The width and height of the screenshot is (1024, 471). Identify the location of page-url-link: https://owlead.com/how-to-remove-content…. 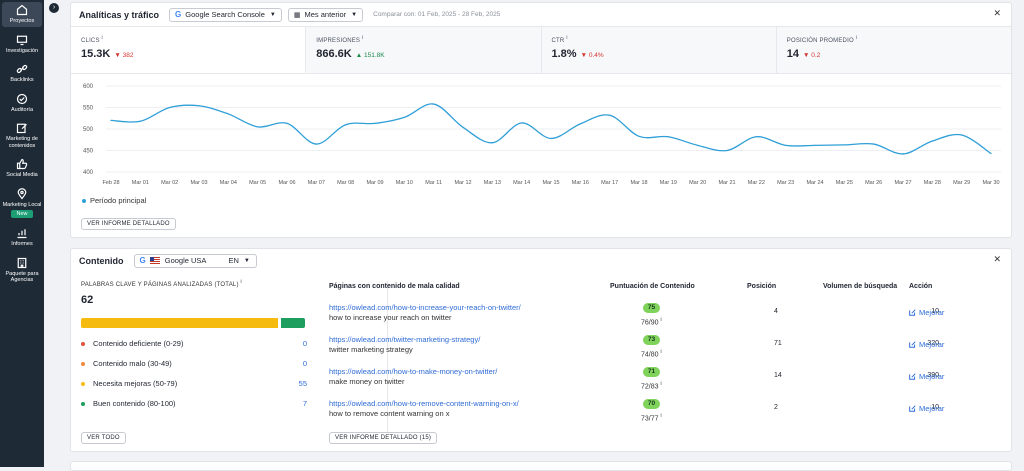
(424, 403).